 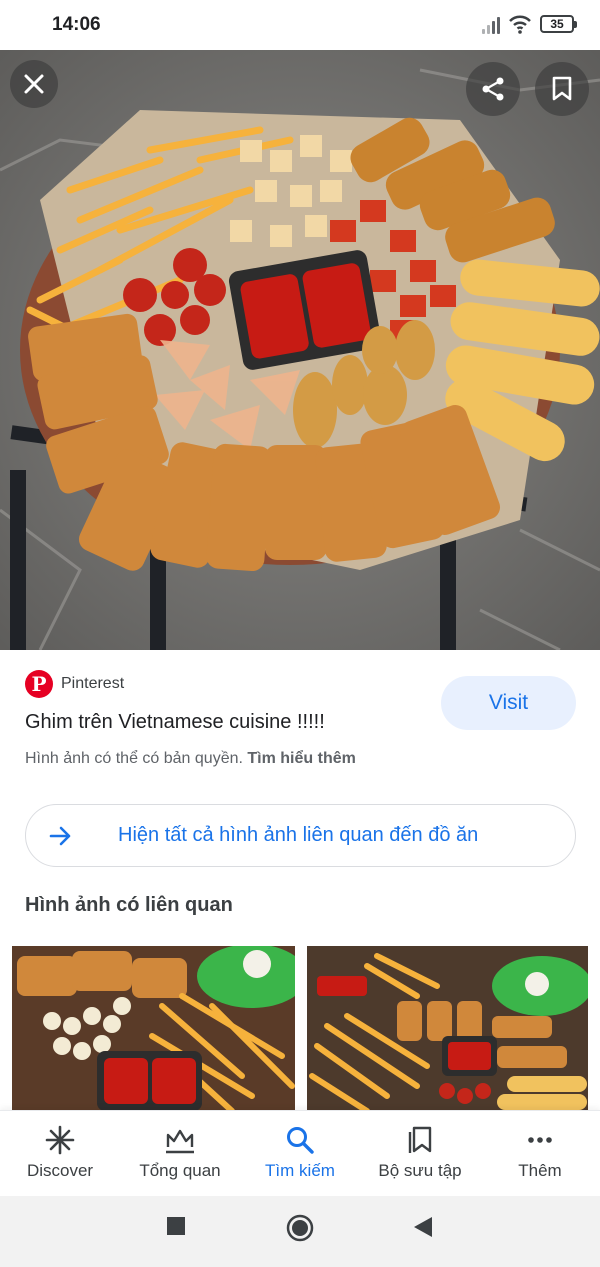 I want to click on wifi-icon, so click(x=520, y=24).